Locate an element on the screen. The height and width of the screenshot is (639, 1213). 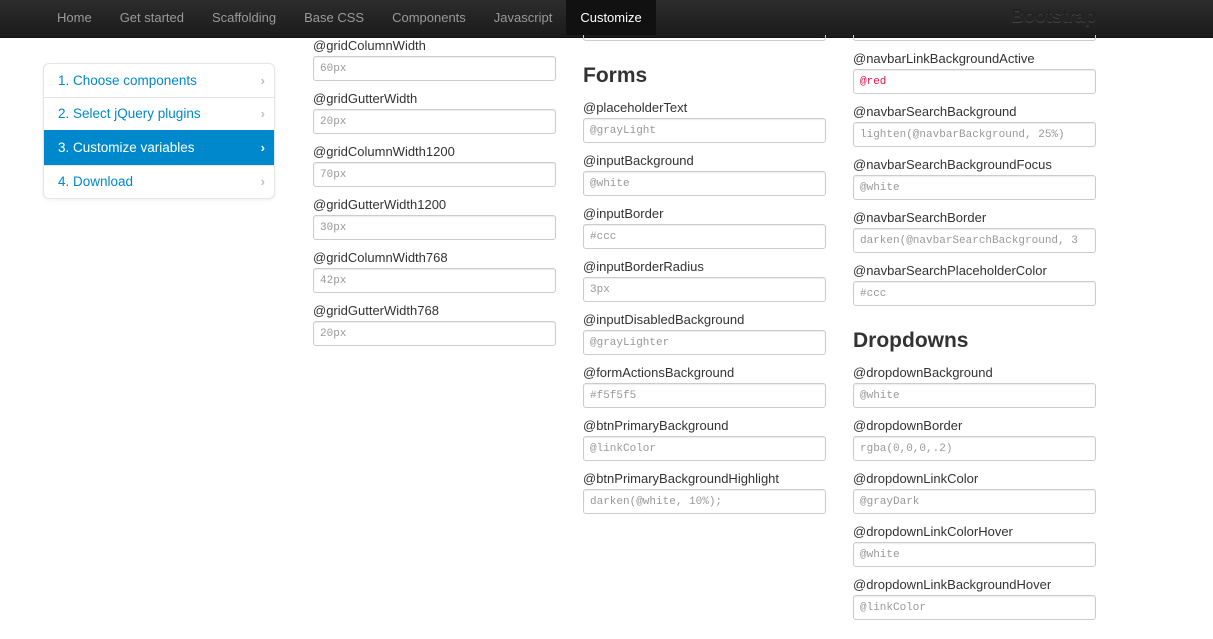
variable-label: @inputDisabledBackground is located at coordinates (664, 319).